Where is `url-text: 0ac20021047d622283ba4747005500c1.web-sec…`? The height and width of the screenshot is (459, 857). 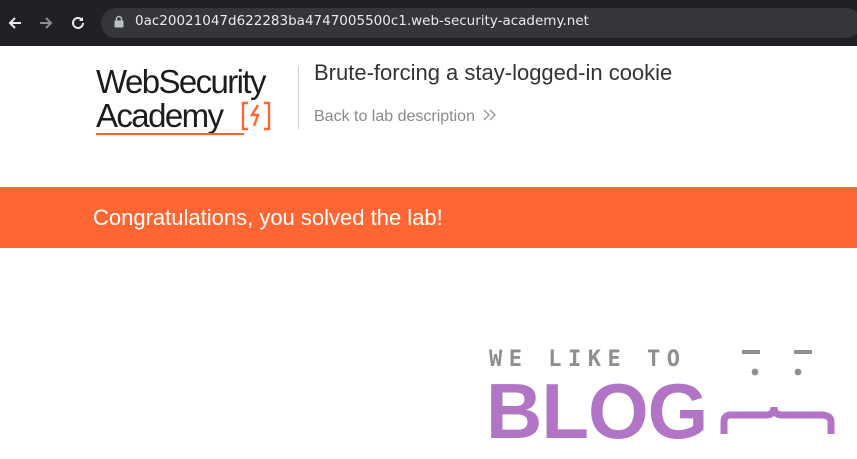
url-text: 0ac20021047d622283ba4747005500c1.web-sec… is located at coordinates (362, 21).